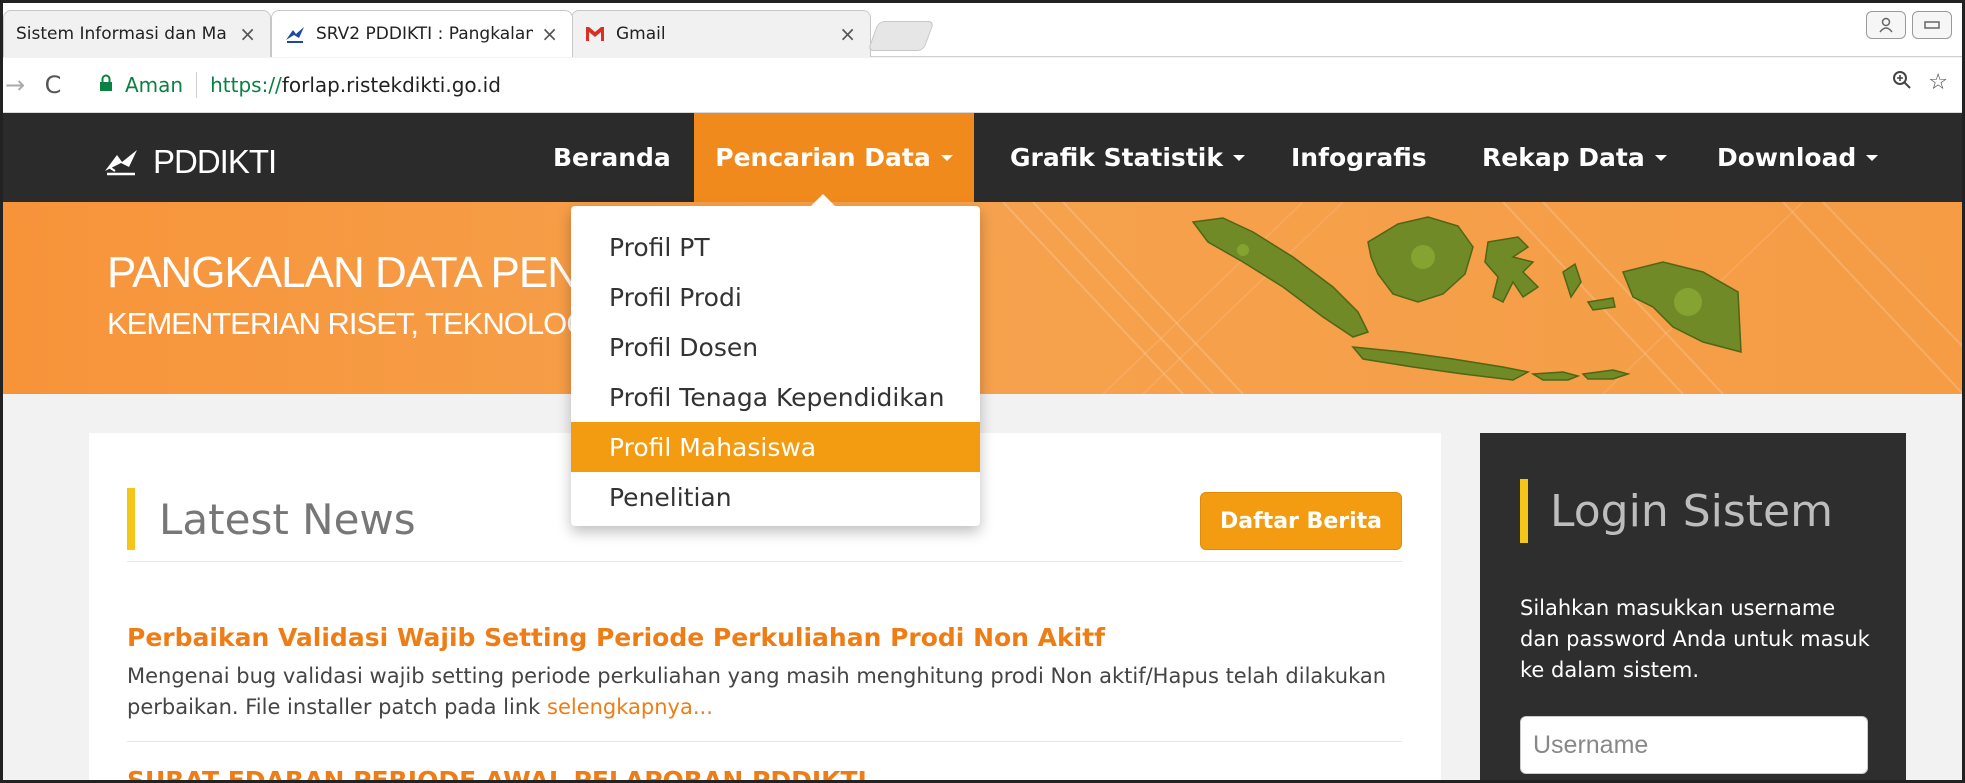  What do you see at coordinates (1116, 157) in the screenshot?
I see `nav-label: Grafik Statistik` at bounding box center [1116, 157].